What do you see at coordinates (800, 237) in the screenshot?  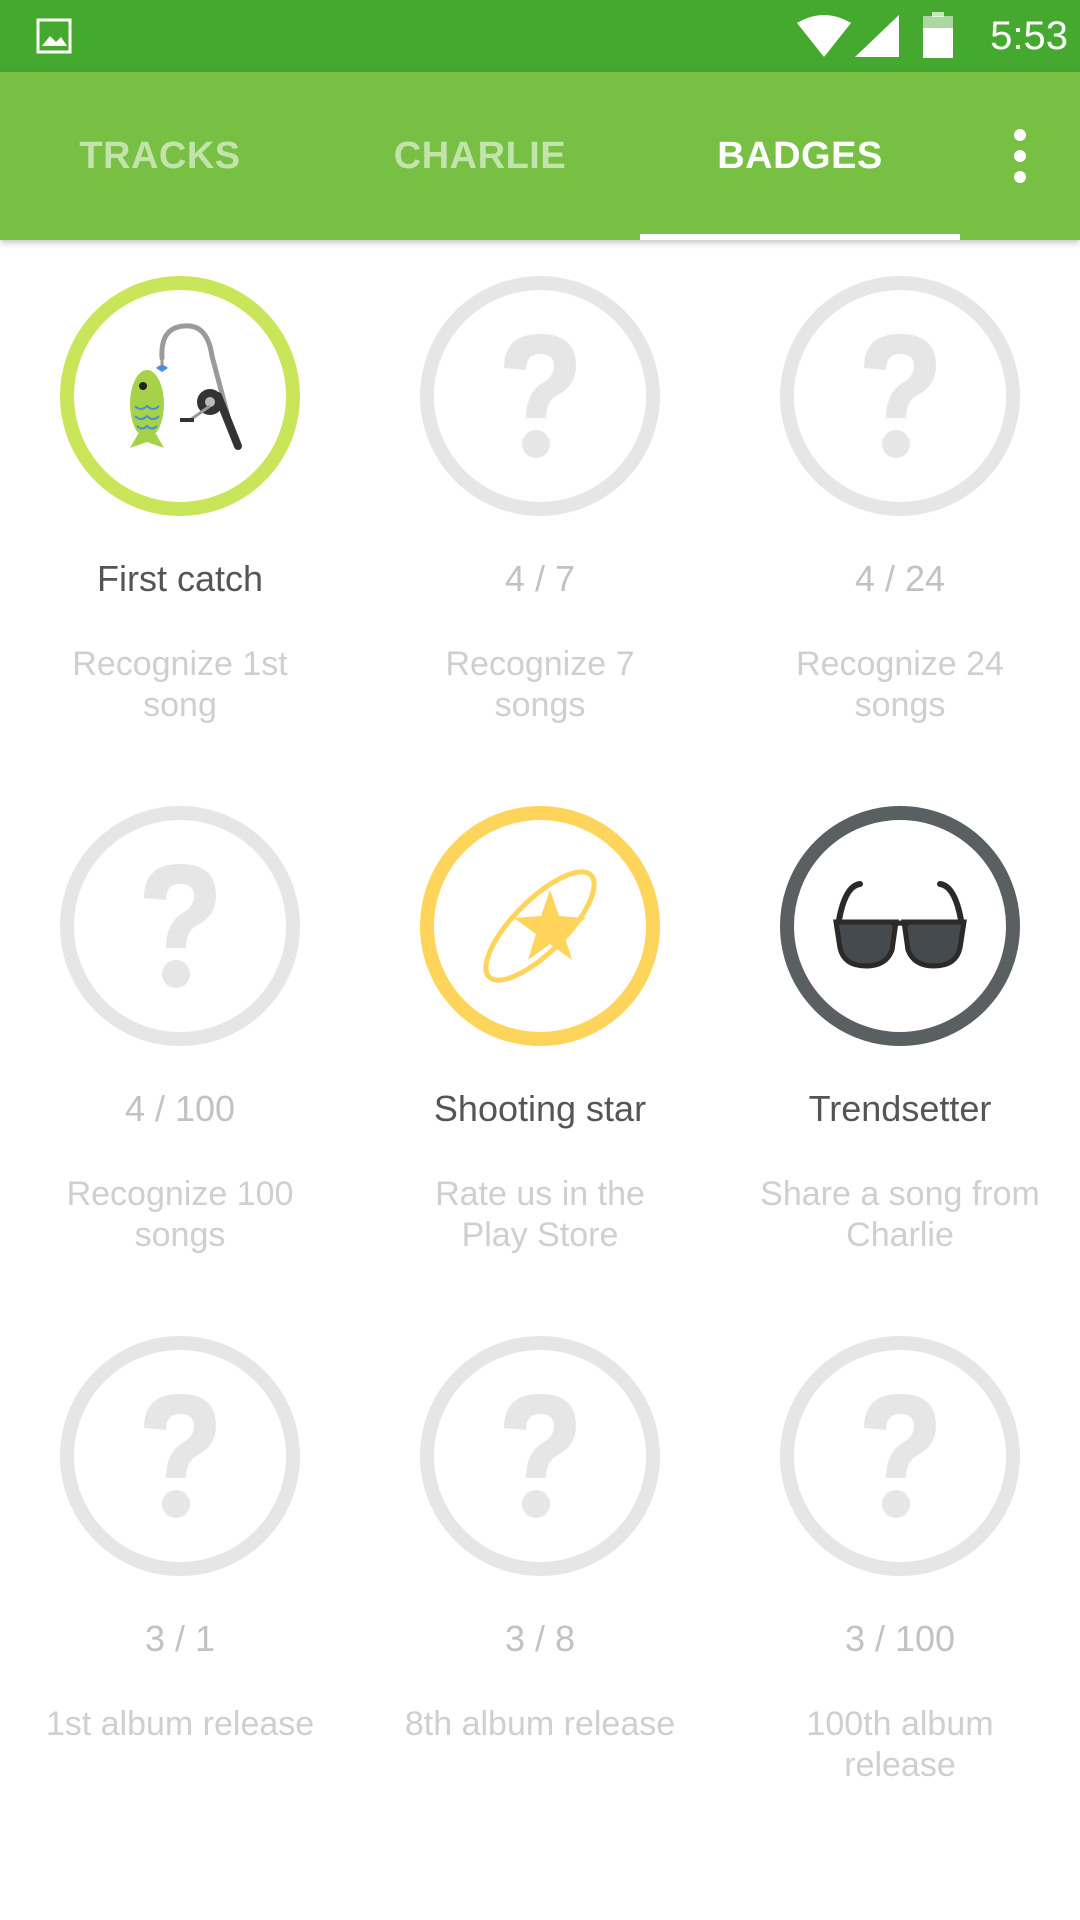 I see `active-tab-indicator` at bounding box center [800, 237].